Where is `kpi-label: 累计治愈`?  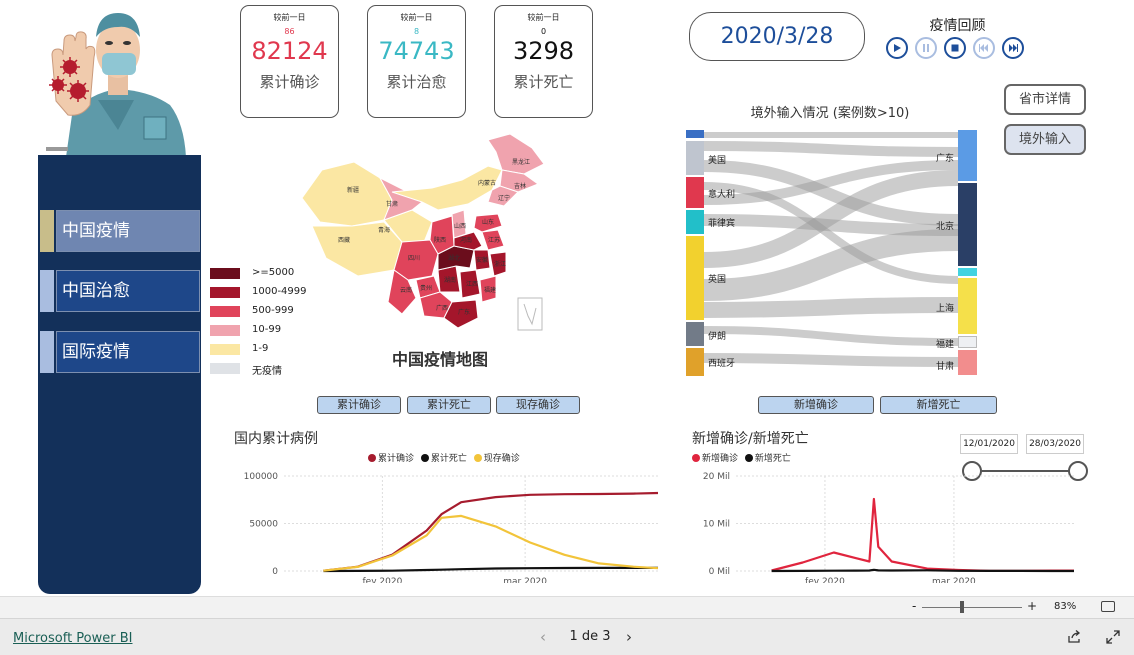 kpi-label: 累计治愈 is located at coordinates (416, 82).